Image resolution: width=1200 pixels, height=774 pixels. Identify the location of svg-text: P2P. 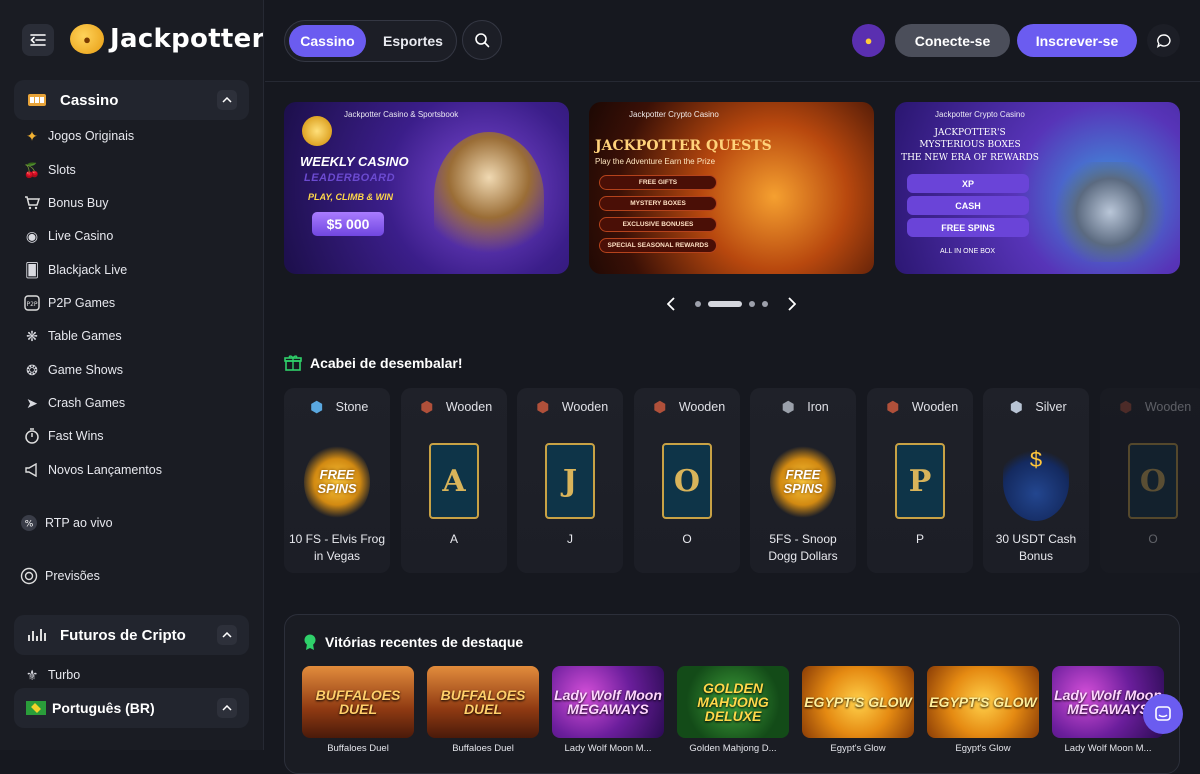
(31, 304).